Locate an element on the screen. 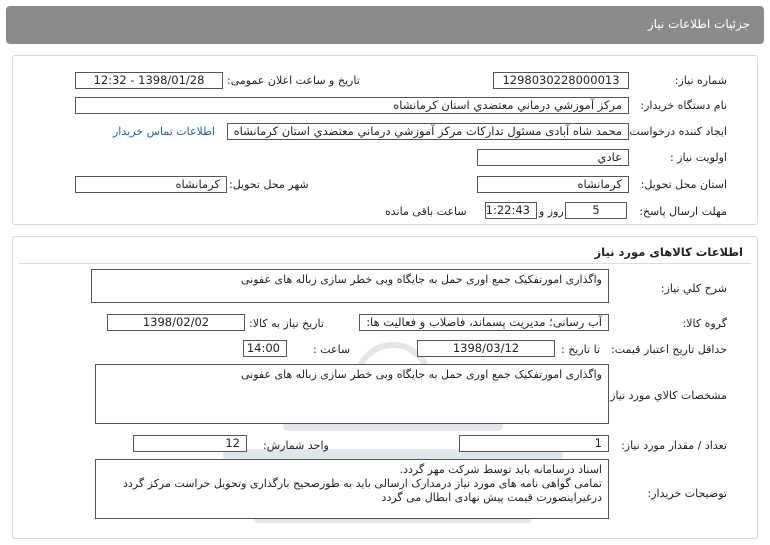  city-field: کرمانشاه is located at coordinates (151, 184).